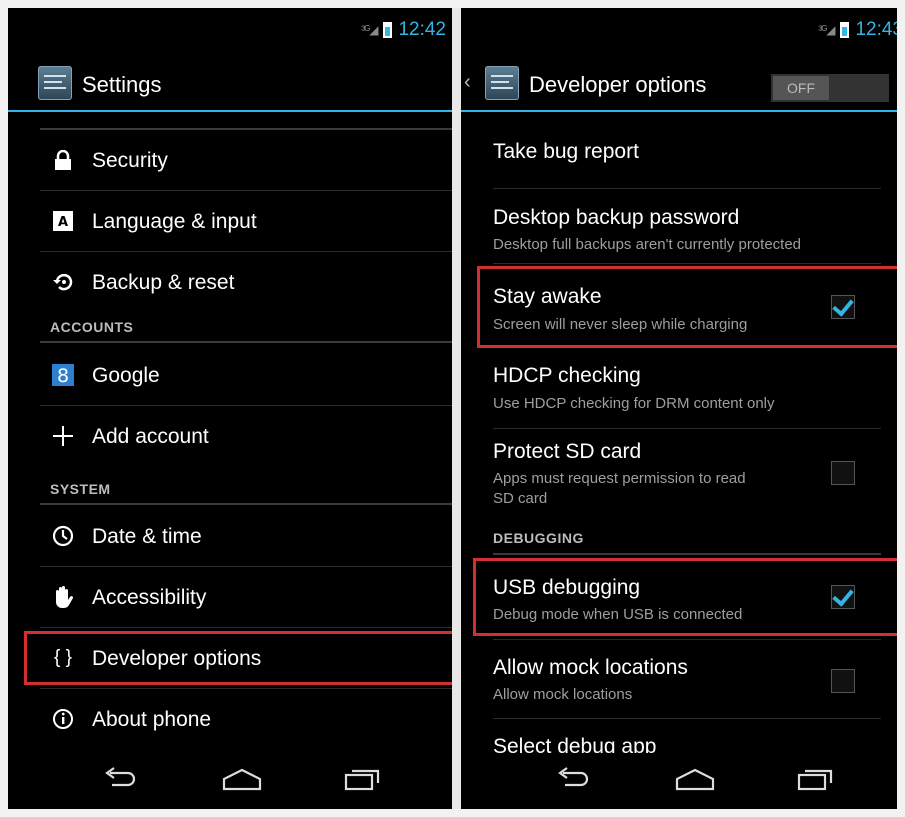 This screenshot has height=817, width=905. Describe the element at coordinates (246, 282) in the screenshot. I see `settings-item-backup-reset: Backup & reset` at that location.